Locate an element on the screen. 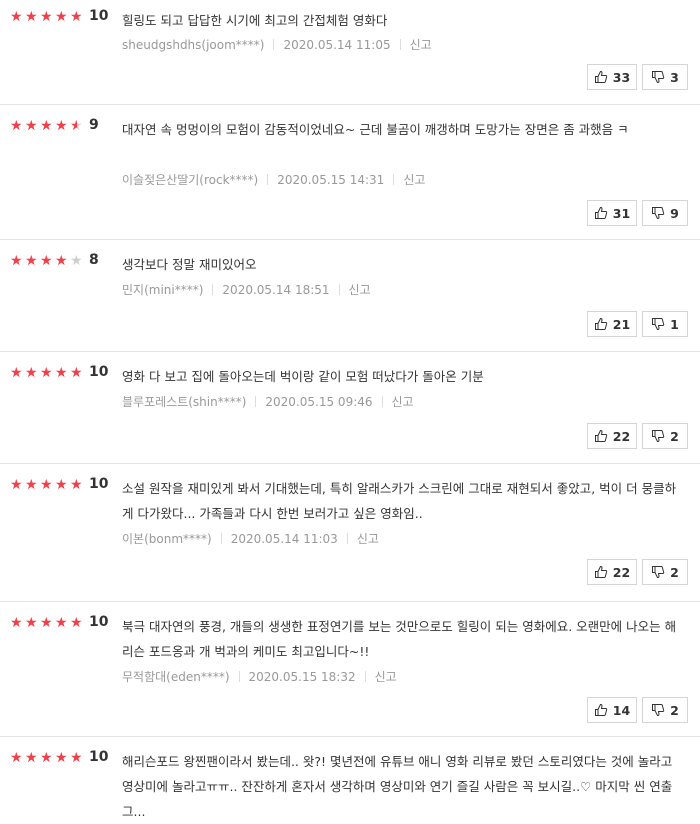  review-text: 생각보다 정말 재미있어오 is located at coordinates (189, 264).